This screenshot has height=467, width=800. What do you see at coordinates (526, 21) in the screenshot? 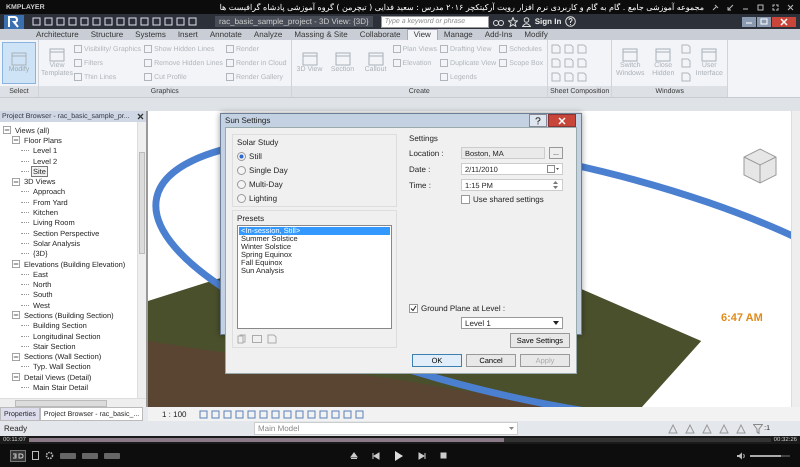
I see `user-icon` at bounding box center [526, 21].